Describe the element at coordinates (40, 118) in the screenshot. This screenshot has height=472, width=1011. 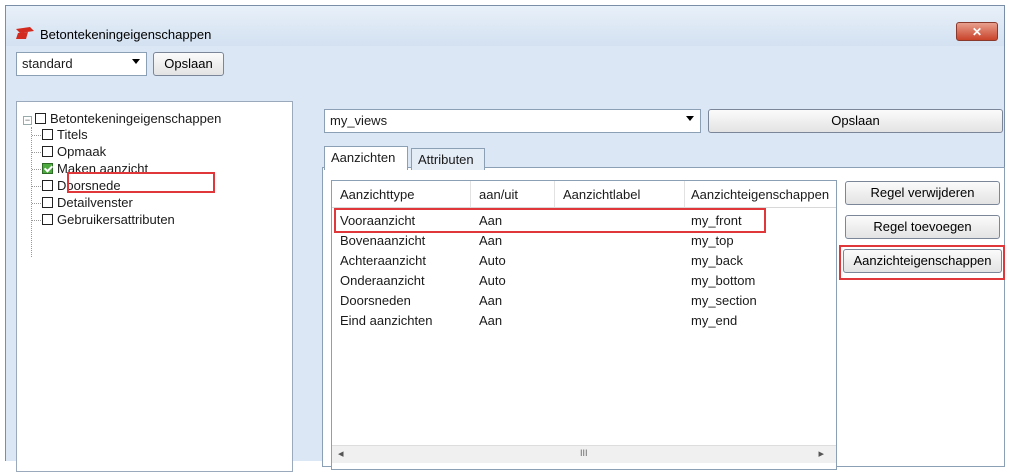
I see `tree-root-checkbox` at that location.